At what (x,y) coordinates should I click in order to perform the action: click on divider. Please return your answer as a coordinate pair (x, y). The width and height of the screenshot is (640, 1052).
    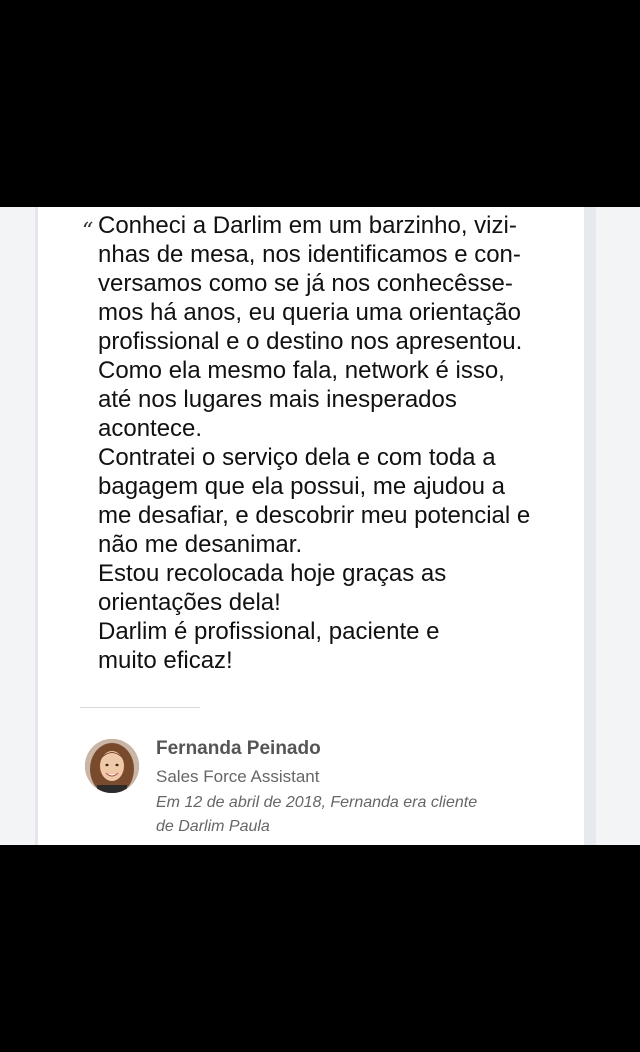
    Looking at the image, I should click on (140, 707).